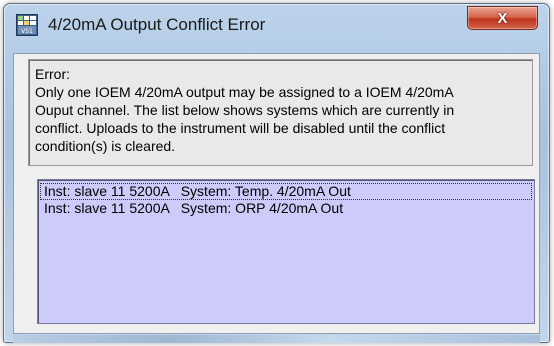  I want to click on window-bottom-frame, so click(276, 339).